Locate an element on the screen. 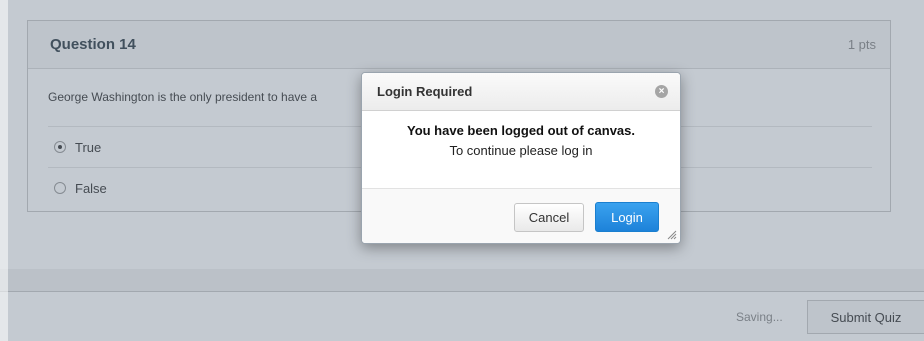 The height and width of the screenshot is (341, 924). dialog-titlebar: Login Required × is located at coordinates (521, 92).